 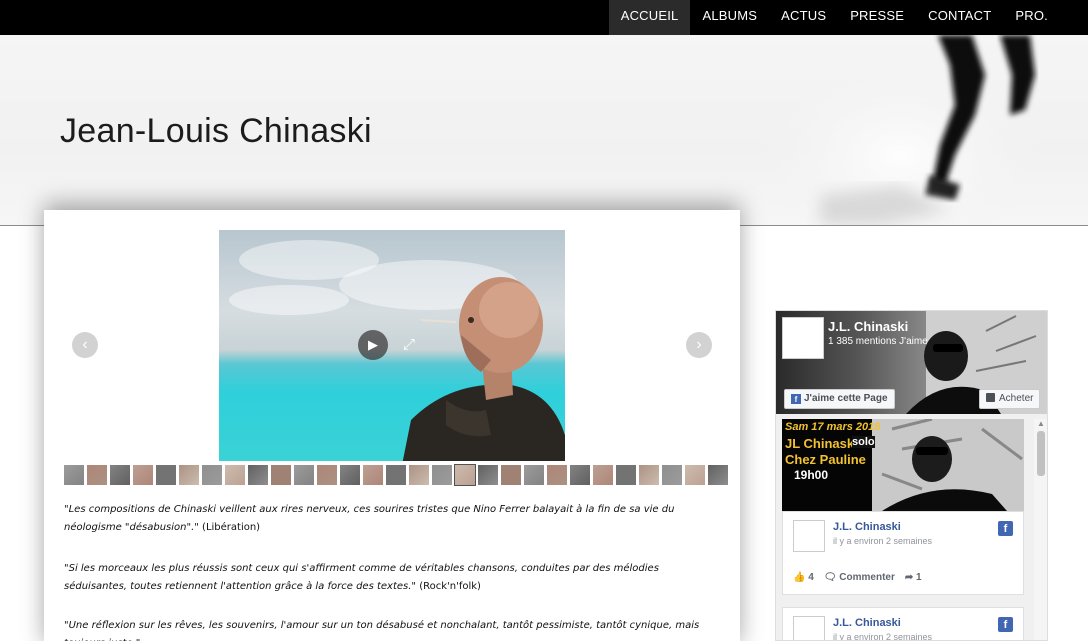 I want to click on nav-item-pro: PRO., so click(x=1031, y=17).